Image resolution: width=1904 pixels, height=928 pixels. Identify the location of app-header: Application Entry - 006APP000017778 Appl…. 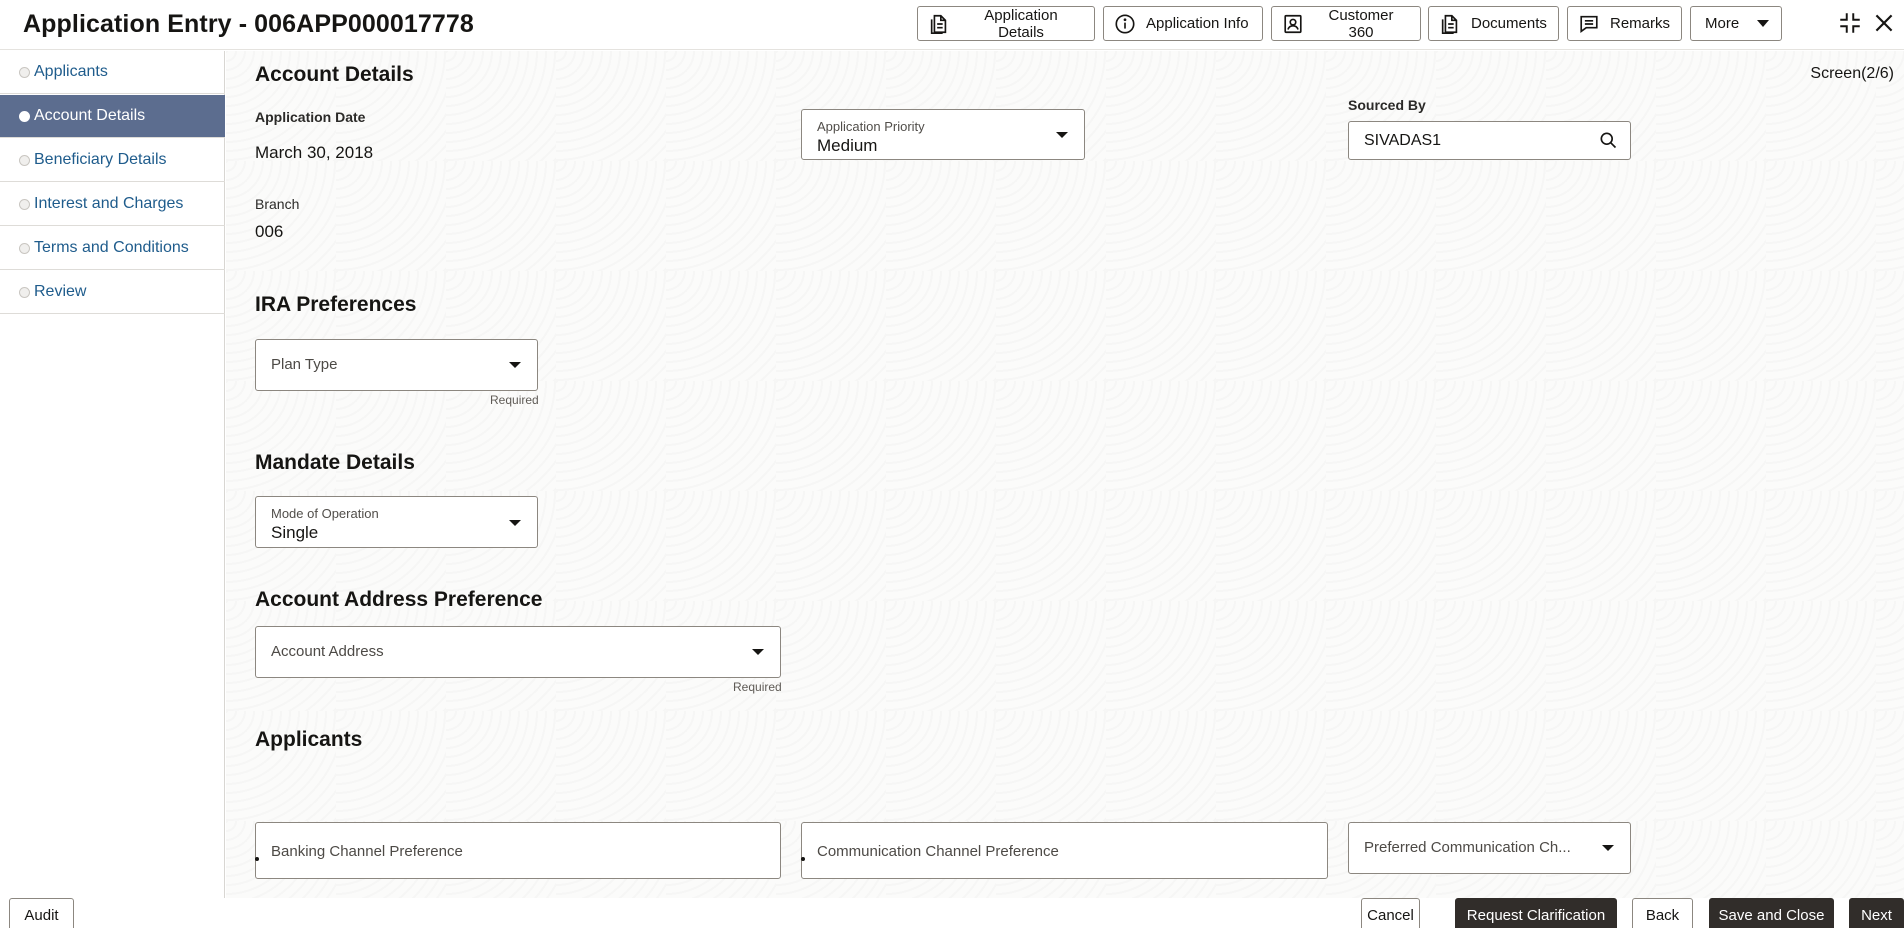
(952, 25).